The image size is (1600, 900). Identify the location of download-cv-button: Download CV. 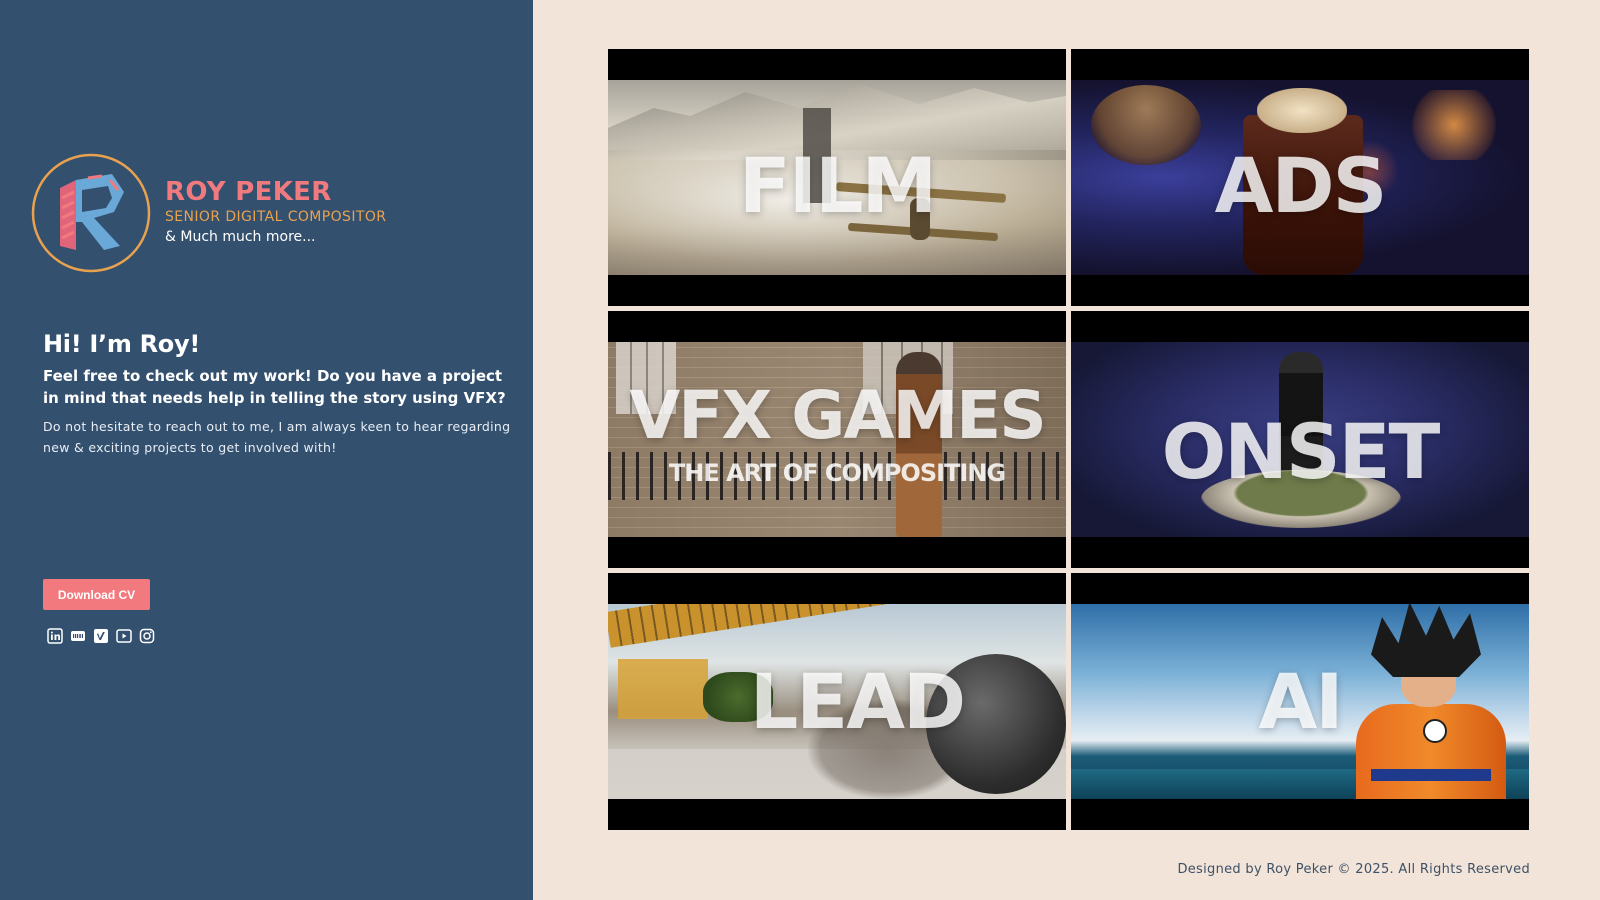
(96, 594).